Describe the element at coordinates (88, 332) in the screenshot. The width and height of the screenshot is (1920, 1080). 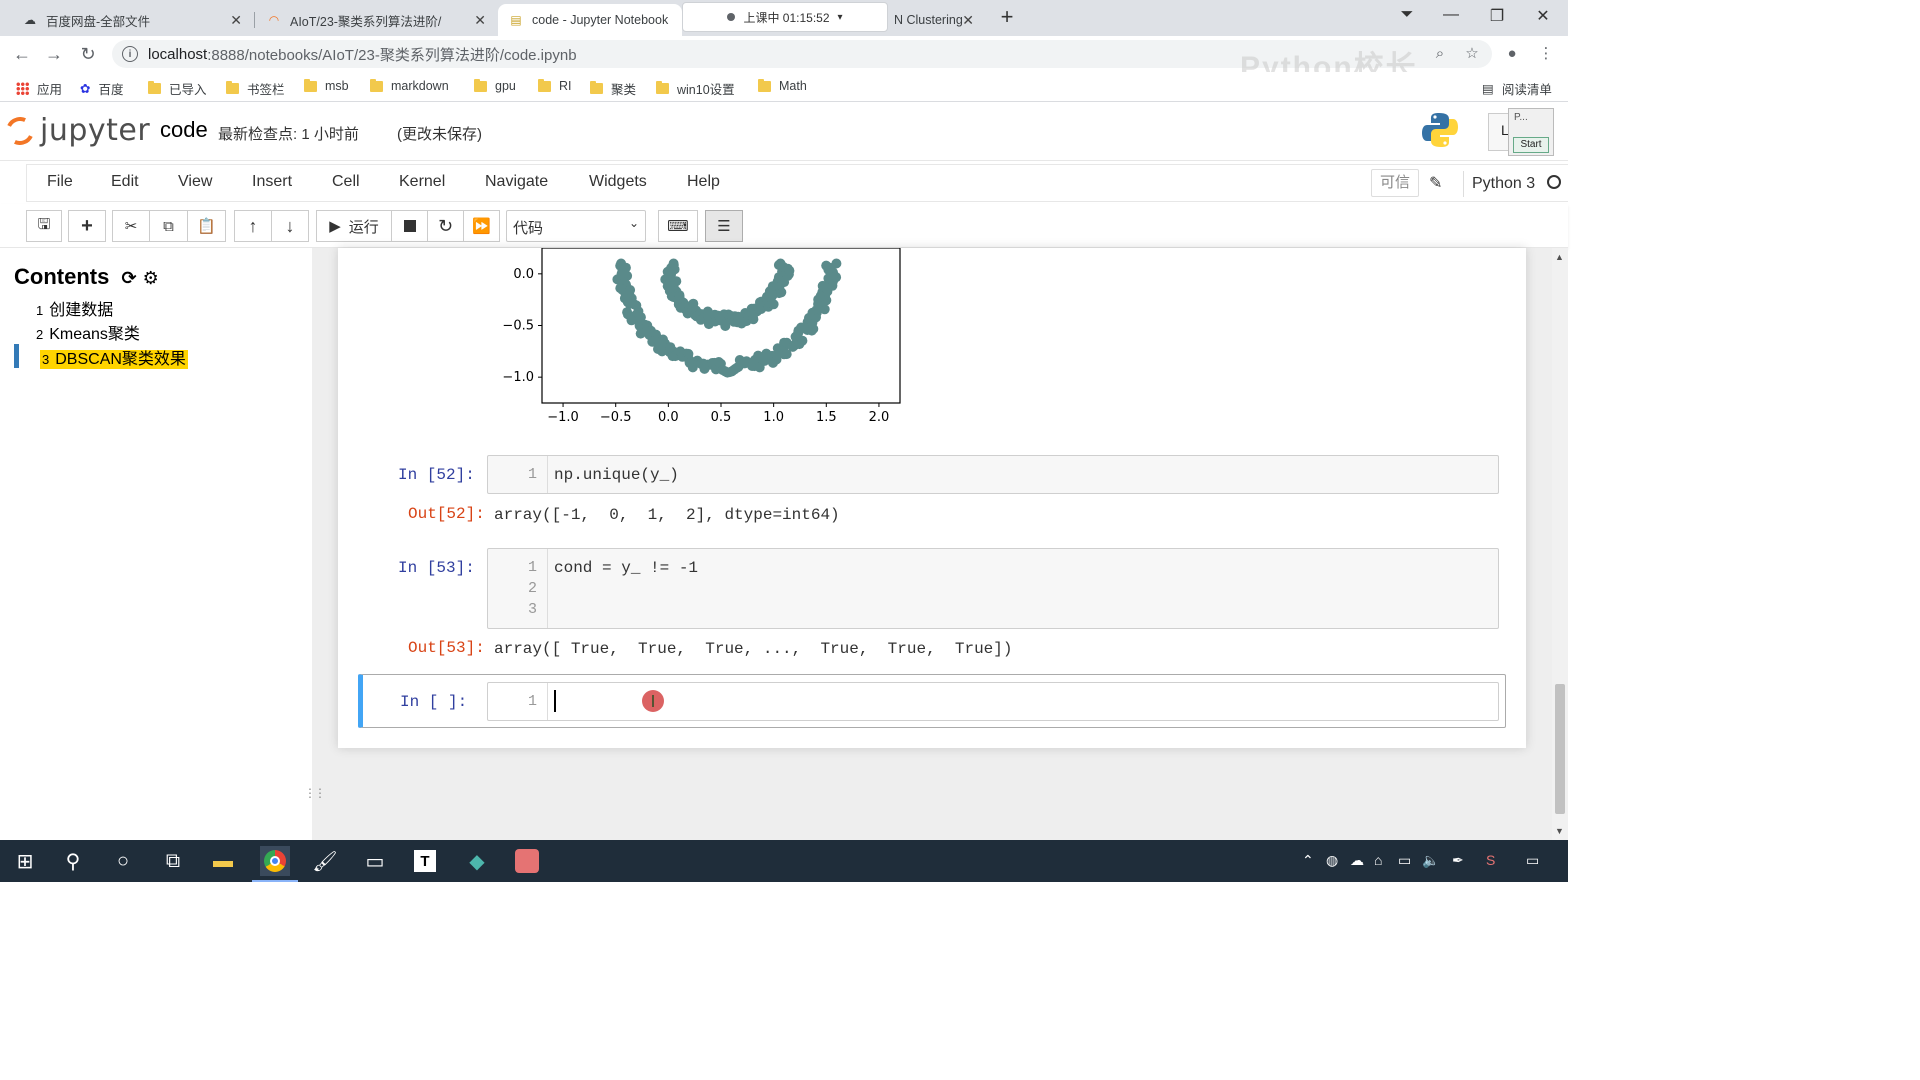
I see `toc-item-kmeans: 2 Kmeans聚类` at that location.